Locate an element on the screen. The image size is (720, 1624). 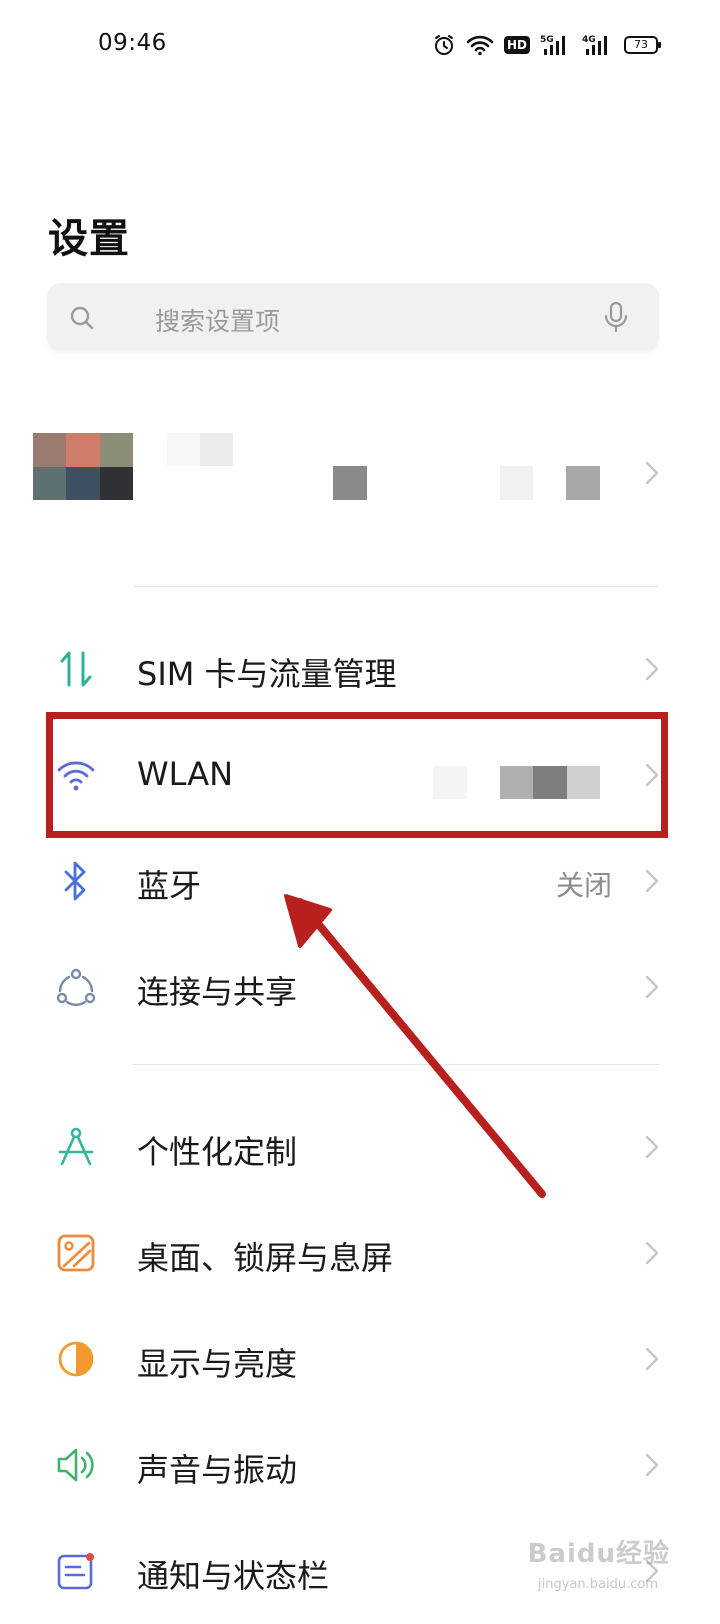
settings-item-label: 连接与共享 is located at coordinates (217, 992).